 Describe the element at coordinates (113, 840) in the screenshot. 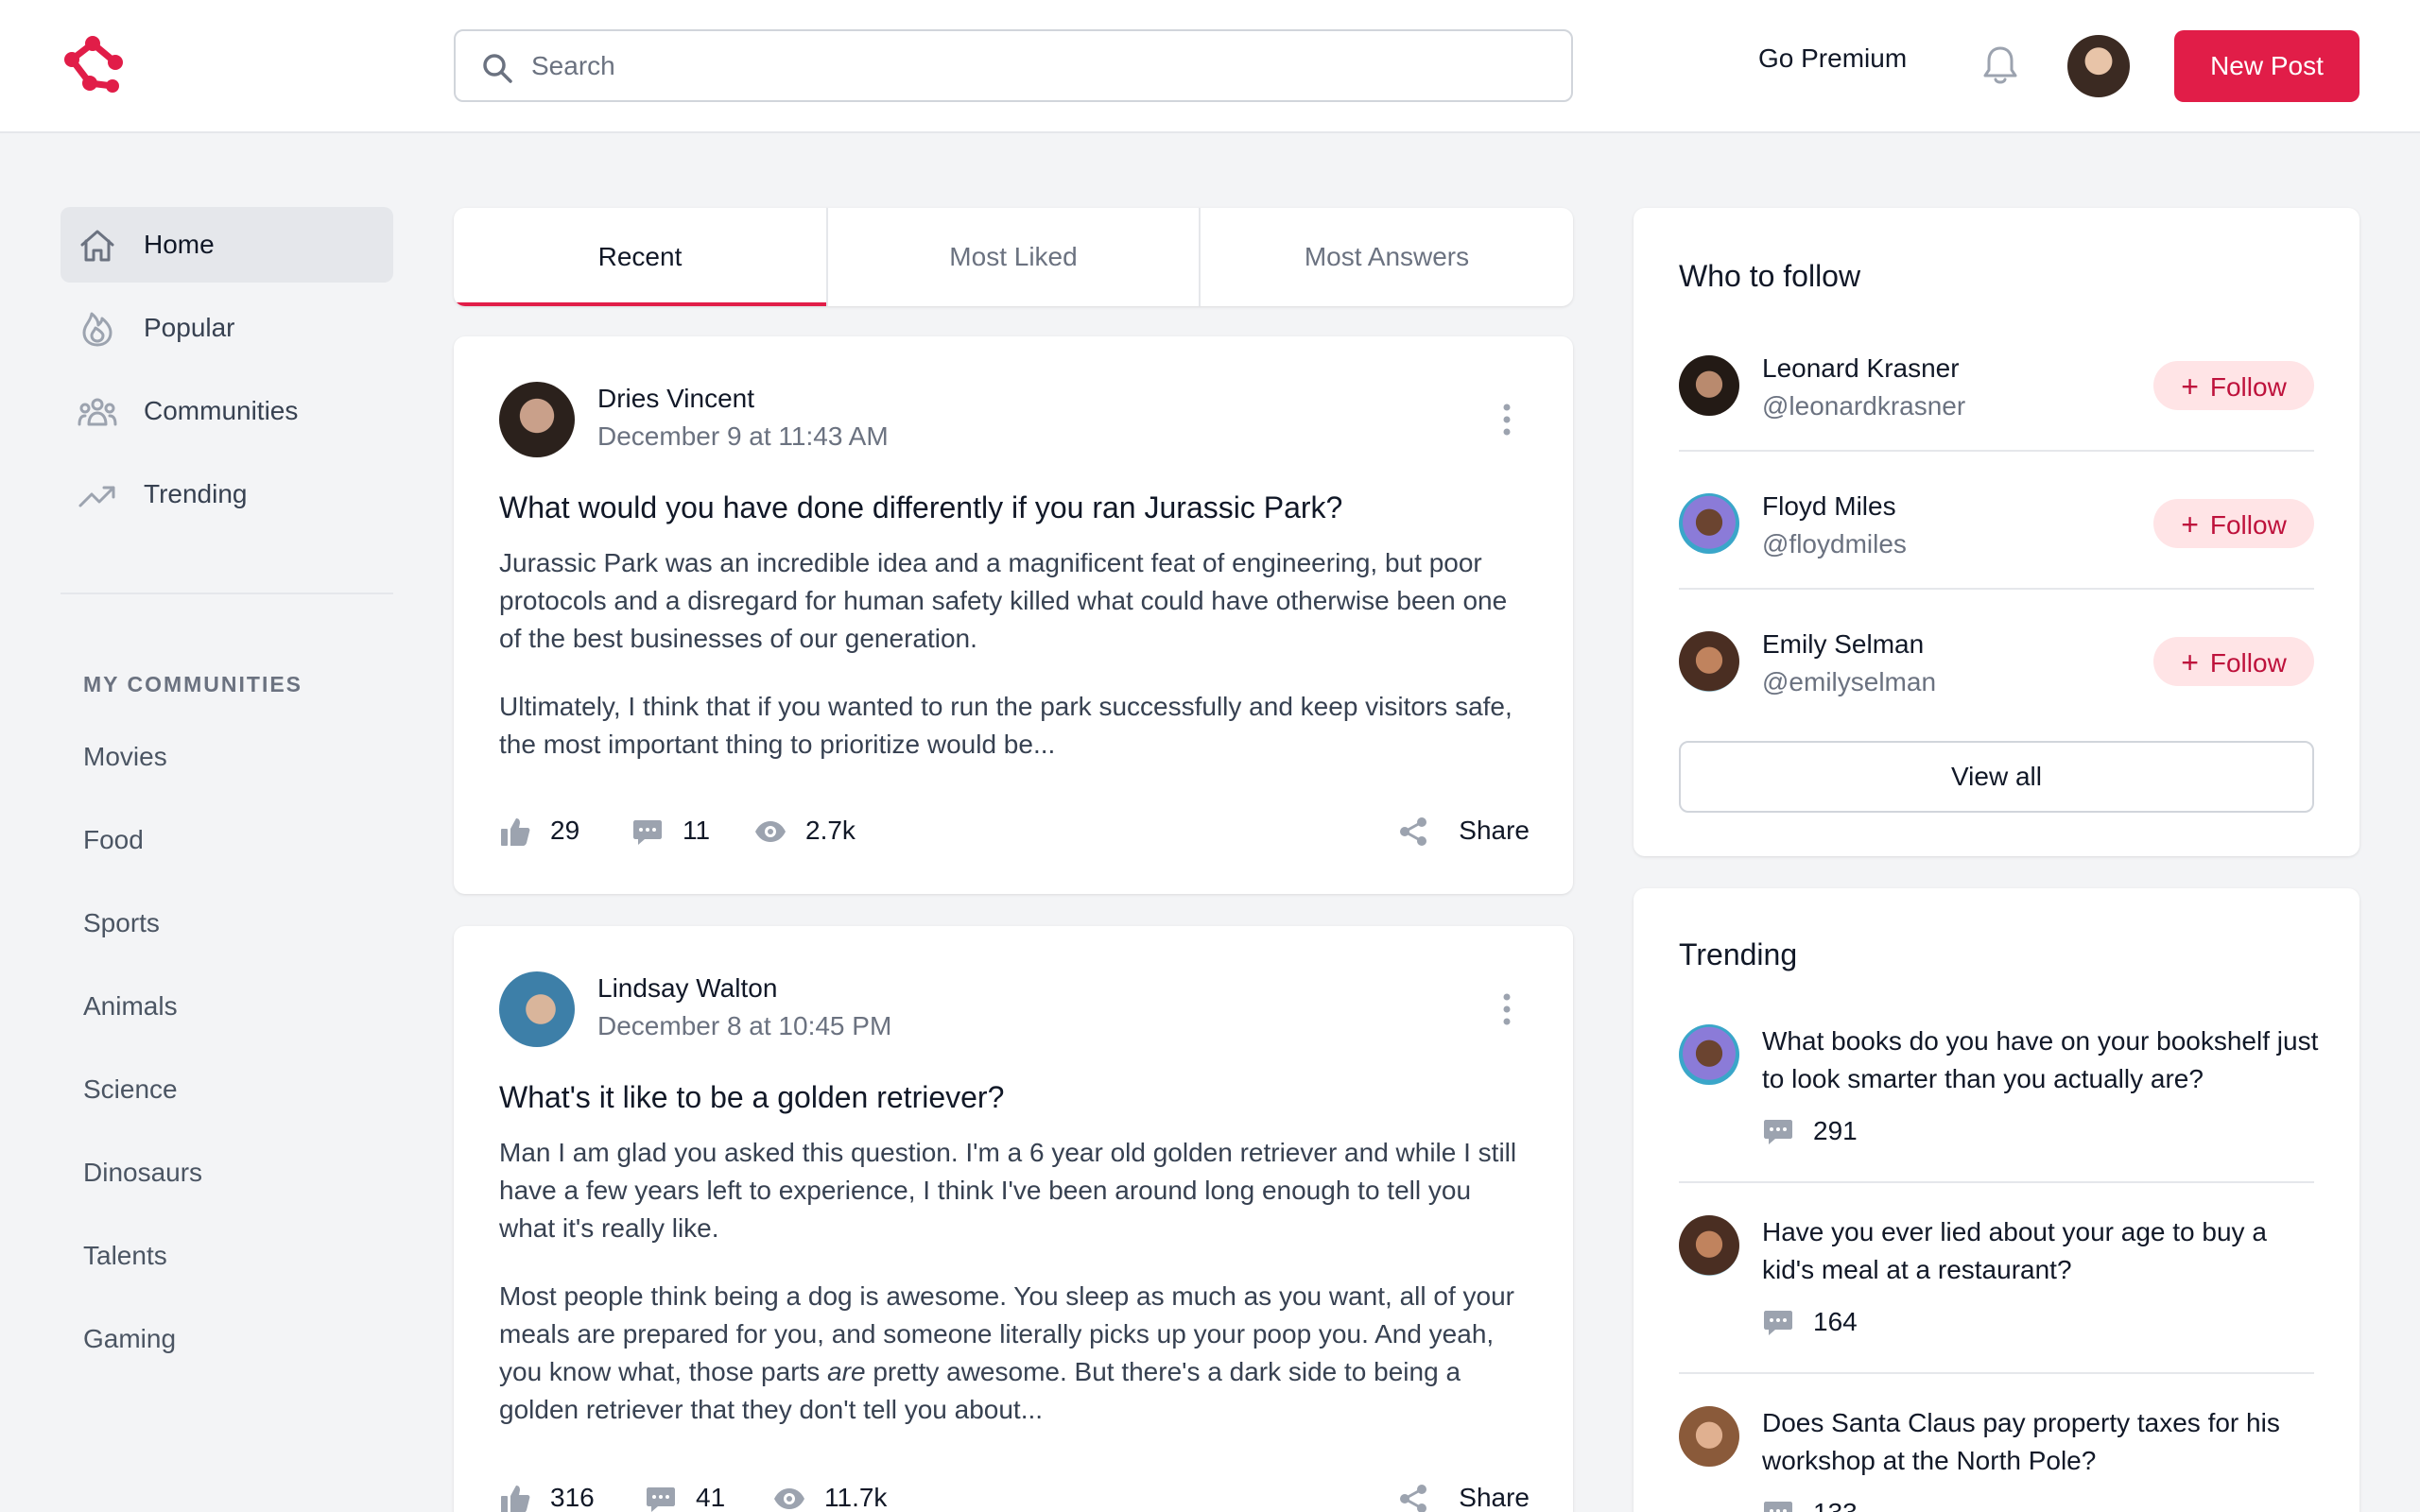

I see `community-link: Food` at that location.